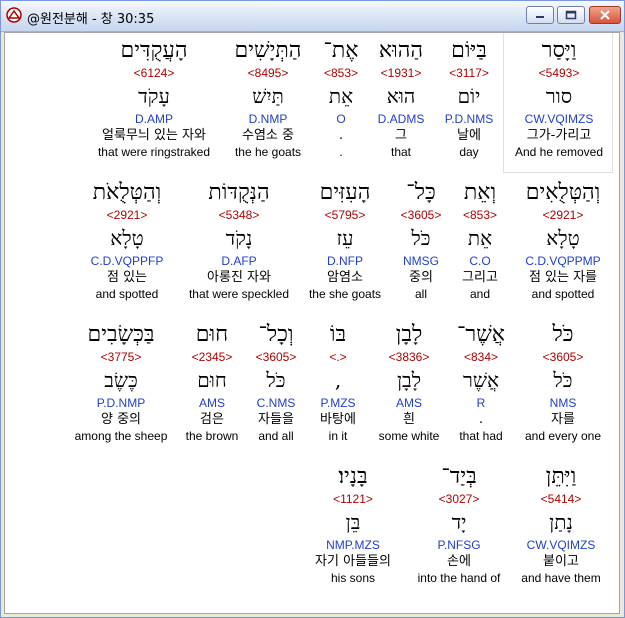 Image resolution: width=625 pixels, height=618 pixels. What do you see at coordinates (345, 215) in the screenshot?
I see `strong-number: <5795>` at bounding box center [345, 215].